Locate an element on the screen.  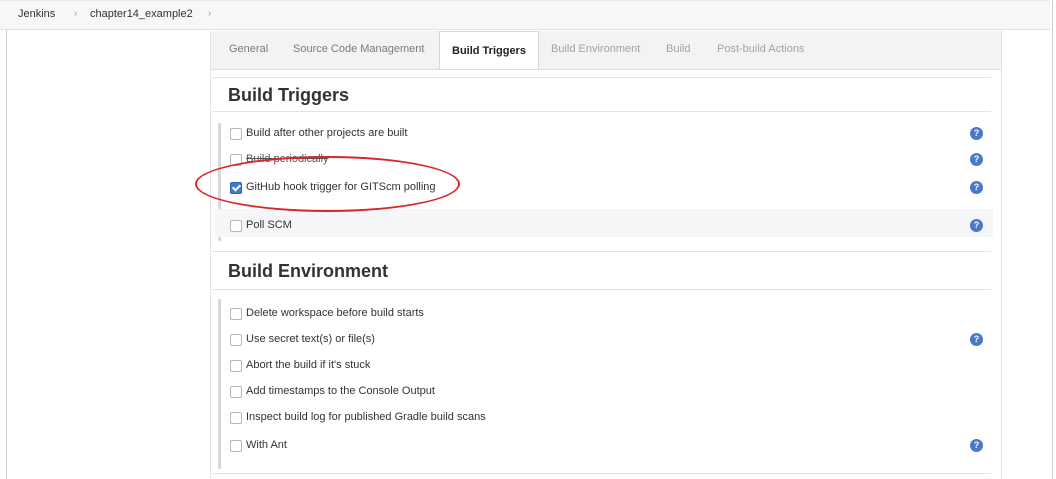
tab-post-build-actions: Post-build Actions is located at coordinates (760, 49).